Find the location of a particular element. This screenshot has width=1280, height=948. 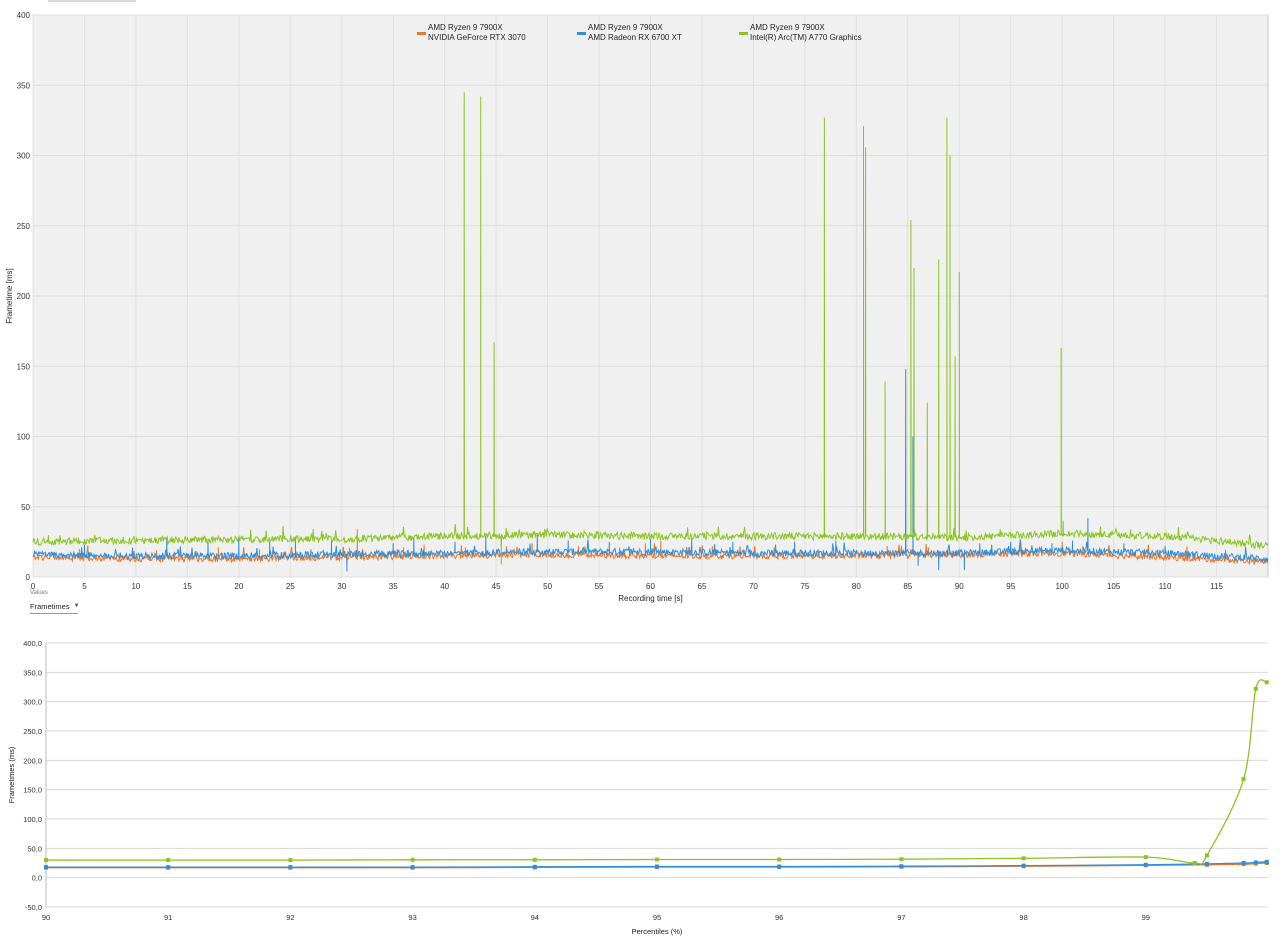

metric-dropdown: Frametimes ▼ is located at coordinates (55, 606).